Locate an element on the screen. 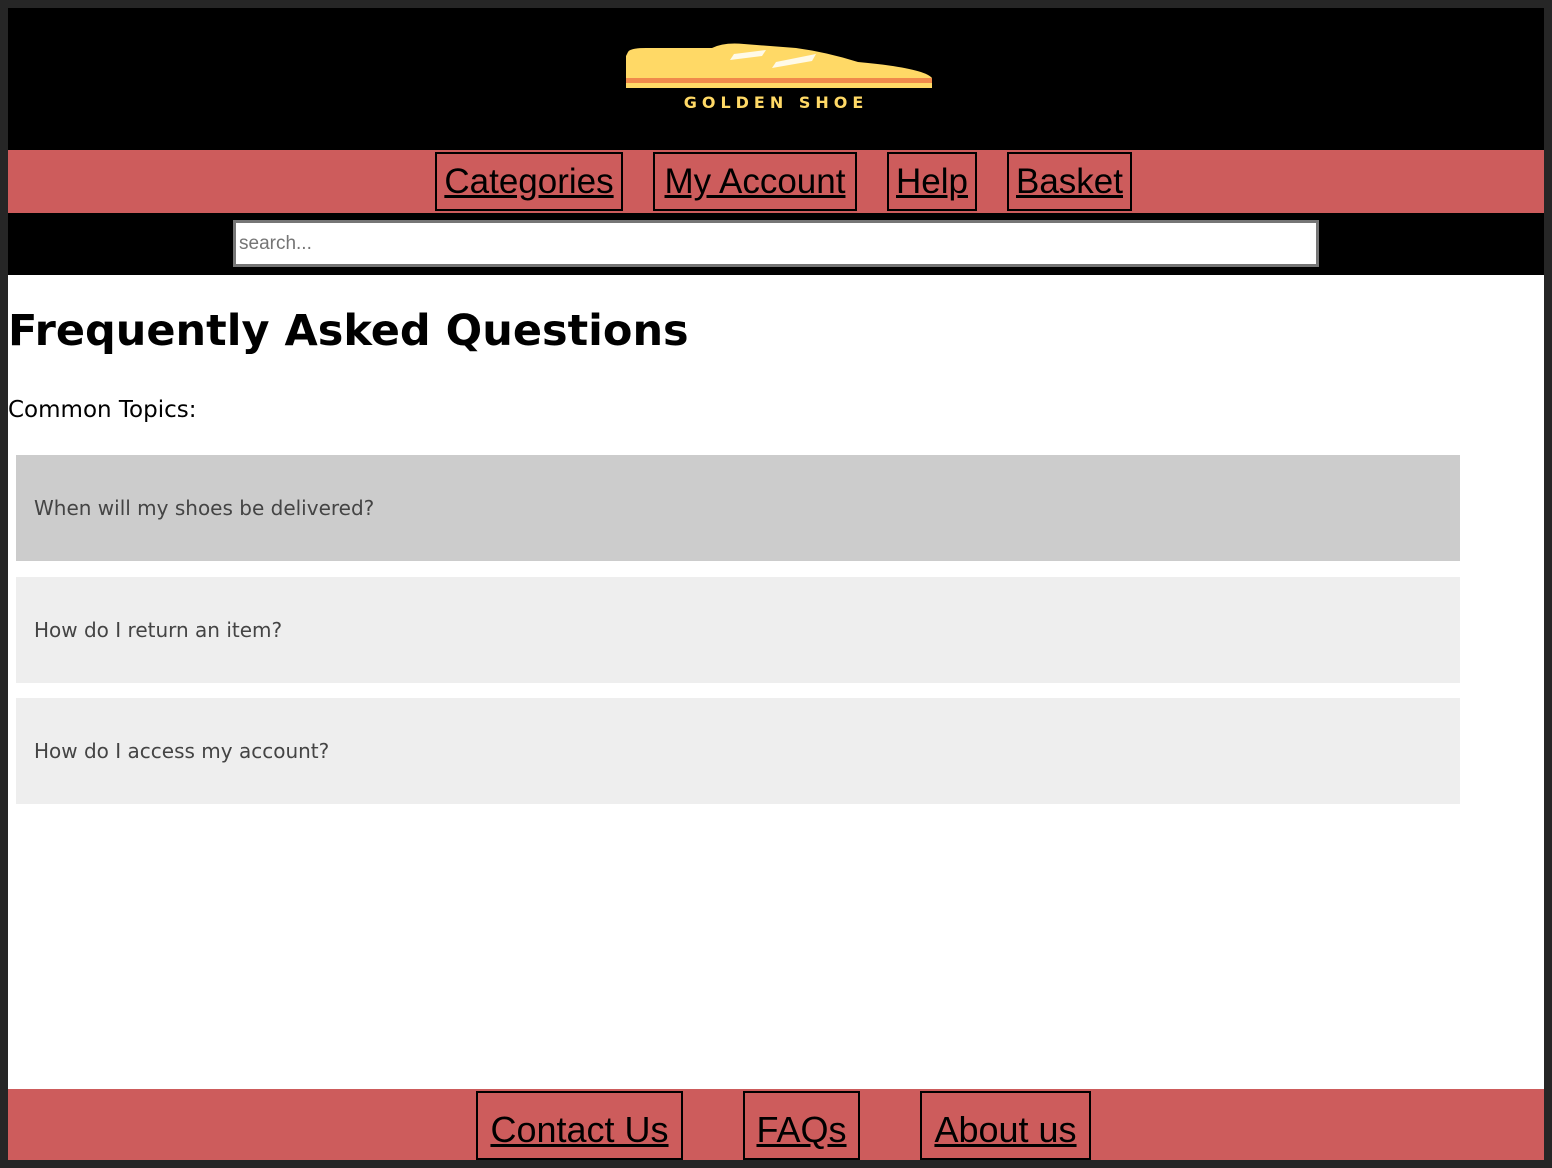 This screenshot has height=1168, width=1552. header-logo-bar: GOLDEN SHOE is located at coordinates (776, 79).